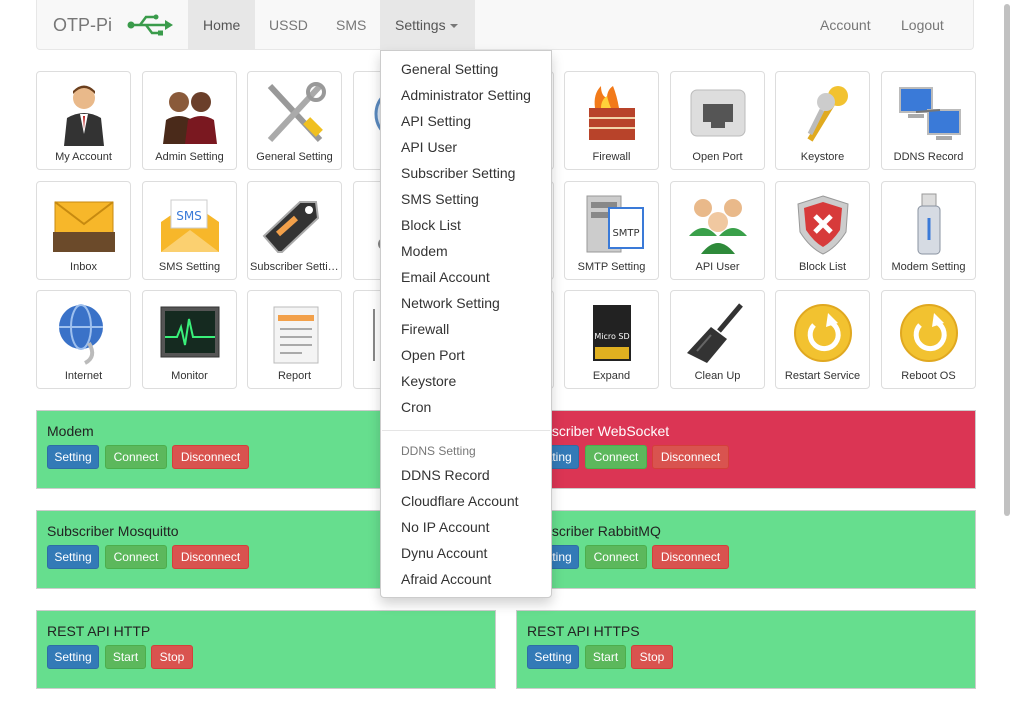  What do you see at coordinates (449, 69) in the screenshot?
I see `menu-item-general-setting: General Setting` at bounding box center [449, 69].